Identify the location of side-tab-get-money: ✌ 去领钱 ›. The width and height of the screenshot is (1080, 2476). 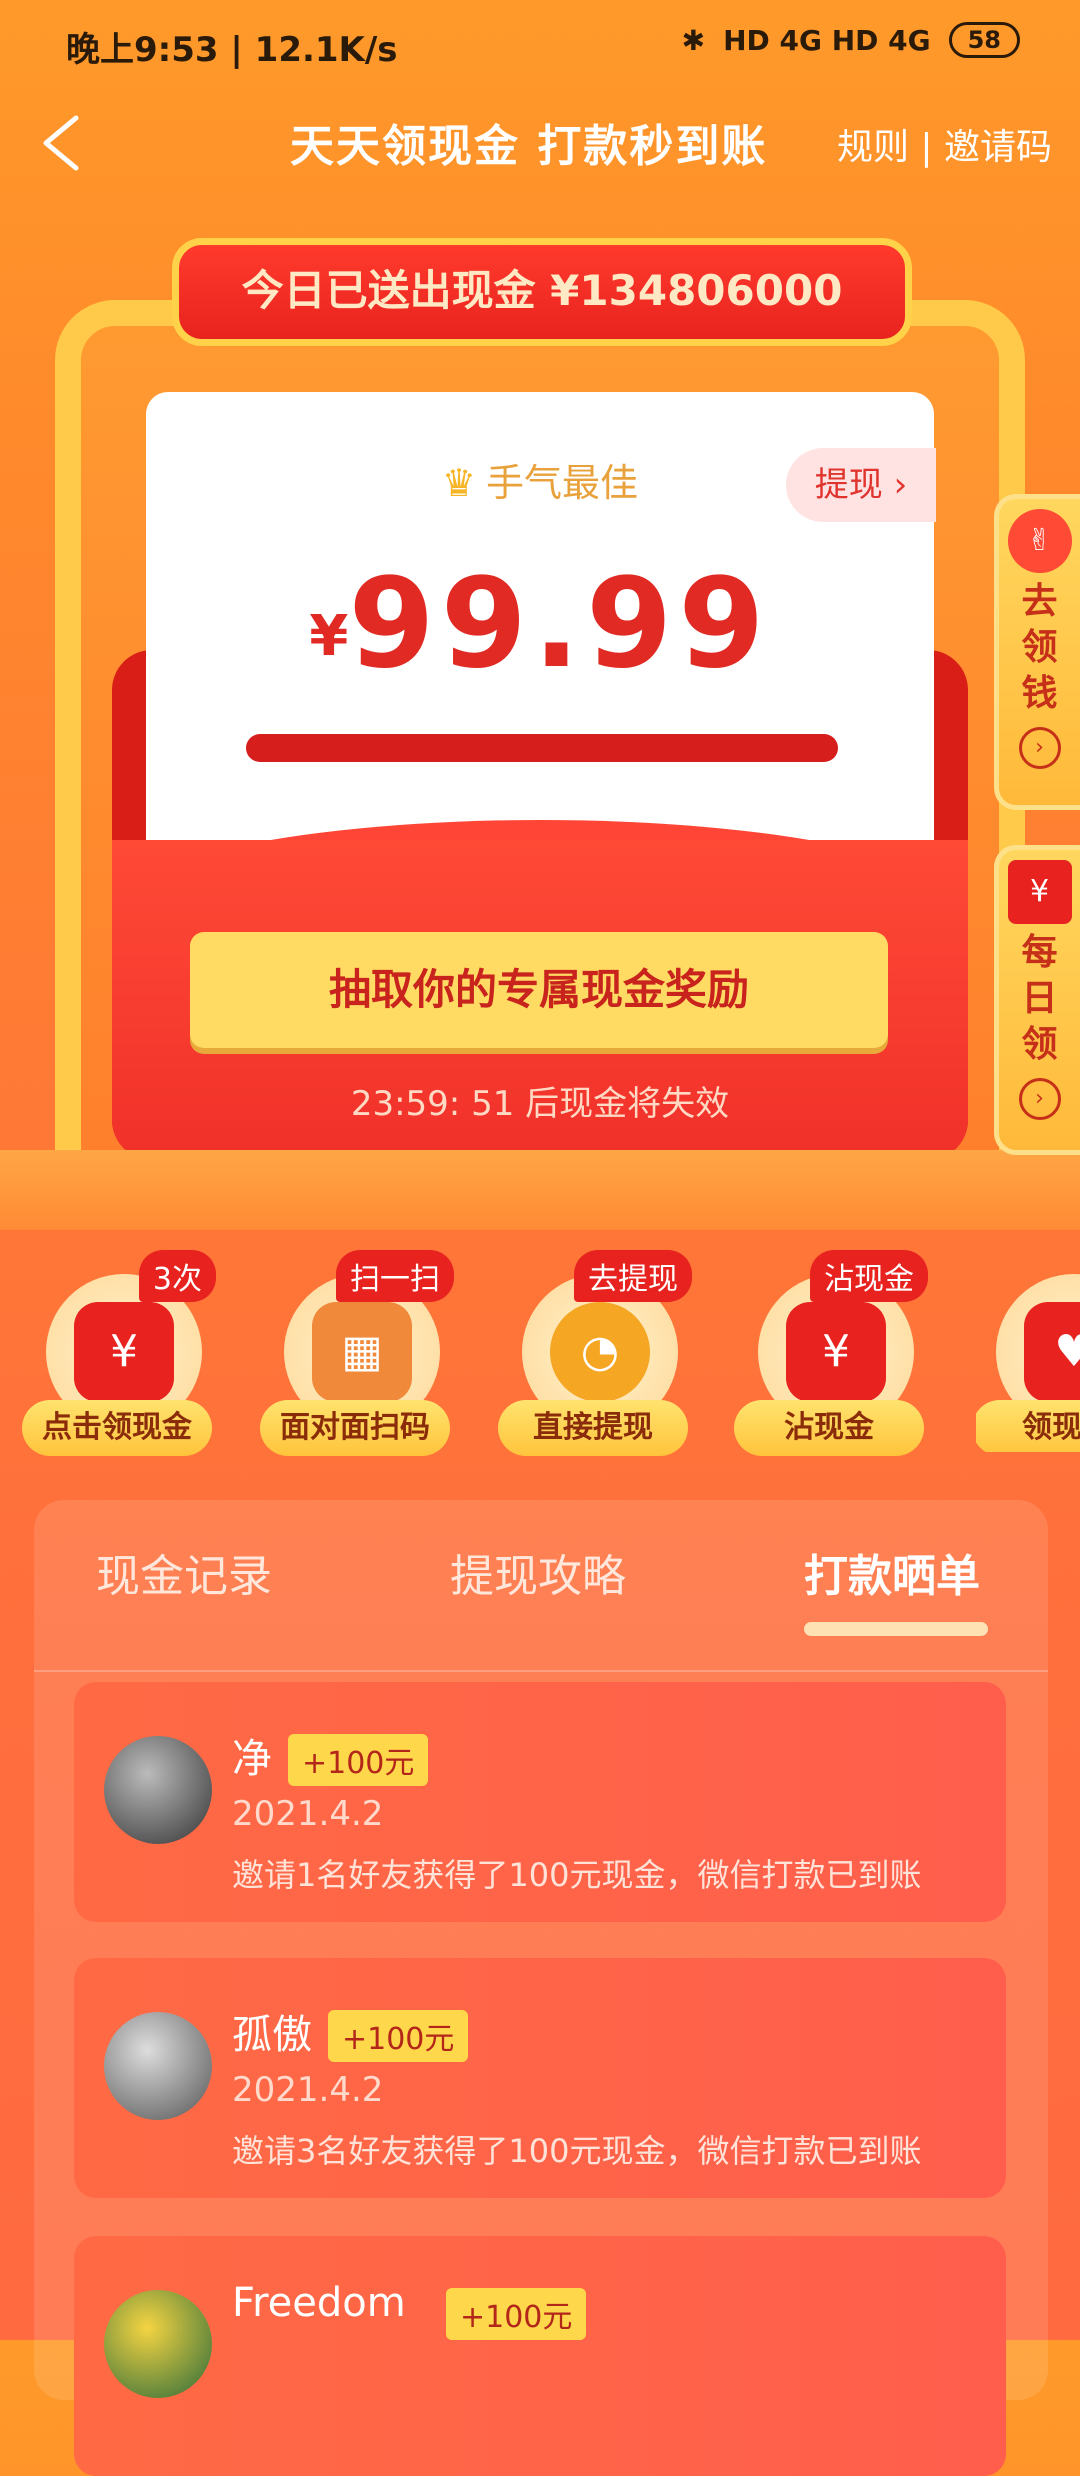
(1037, 652).